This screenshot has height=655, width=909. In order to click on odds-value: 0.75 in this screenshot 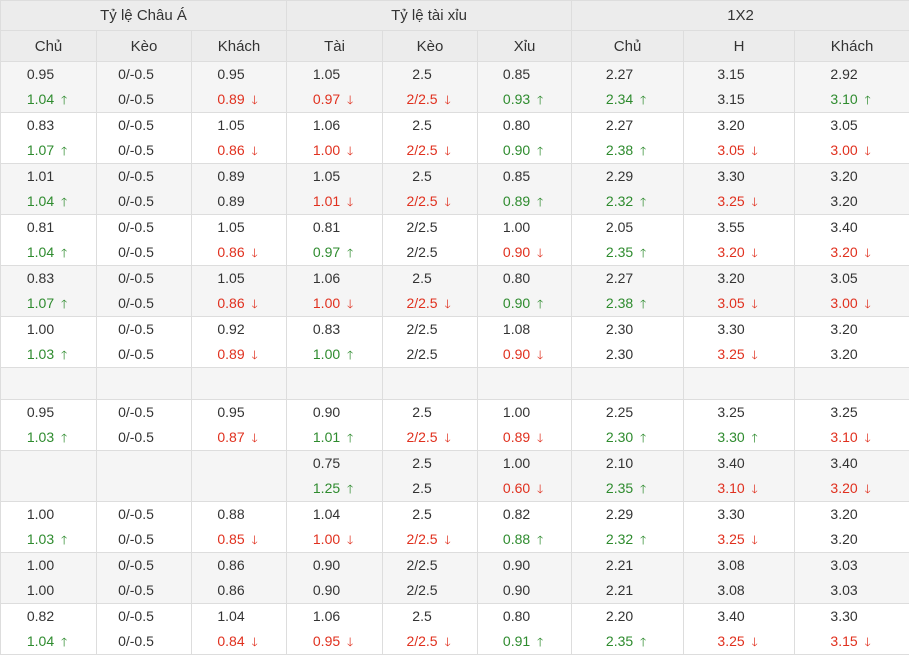, I will do `click(326, 463)`.